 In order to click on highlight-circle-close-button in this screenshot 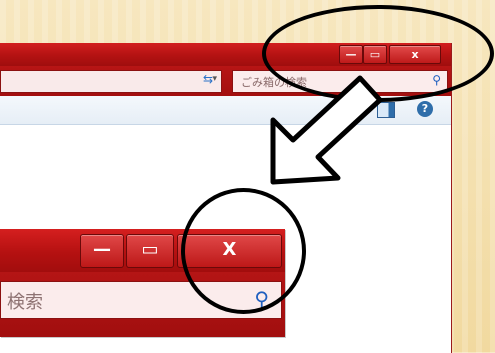, I will do `click(243, 251)`.